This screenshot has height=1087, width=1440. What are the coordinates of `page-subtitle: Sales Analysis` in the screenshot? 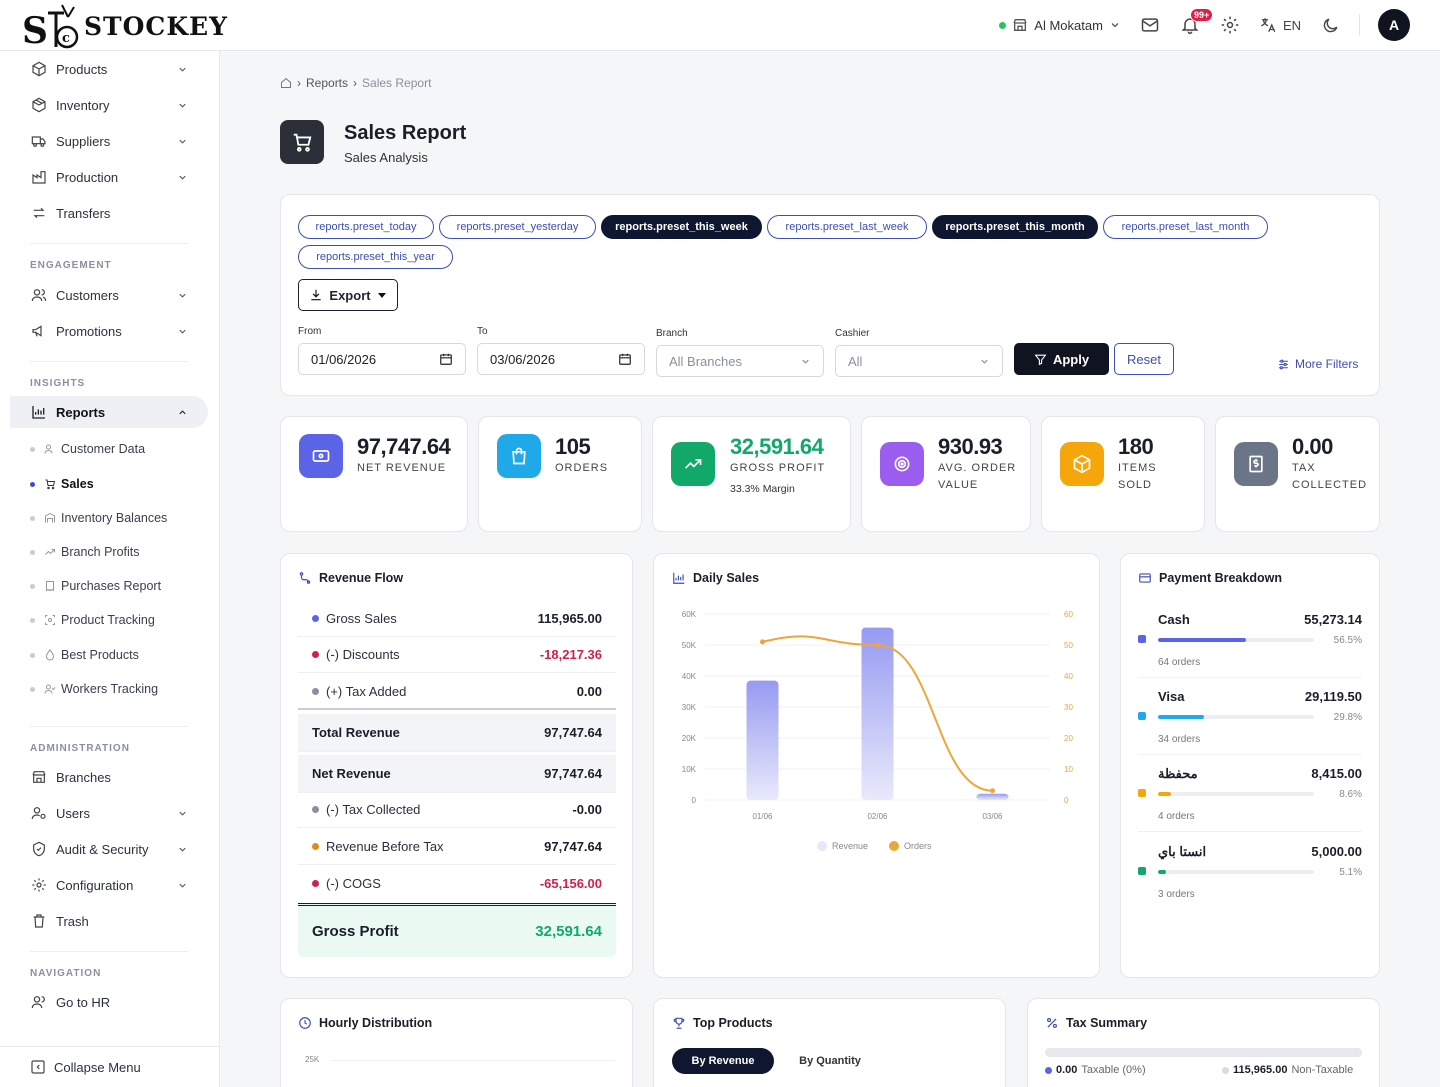 It's located at (386, 157).